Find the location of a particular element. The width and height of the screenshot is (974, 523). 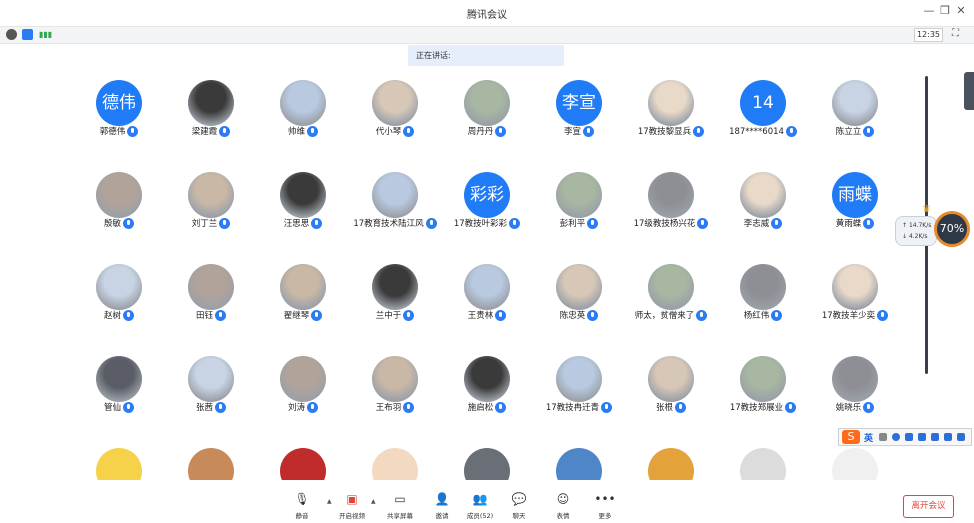

add-person-icon: 👤 is located at coordinates (442, 499).